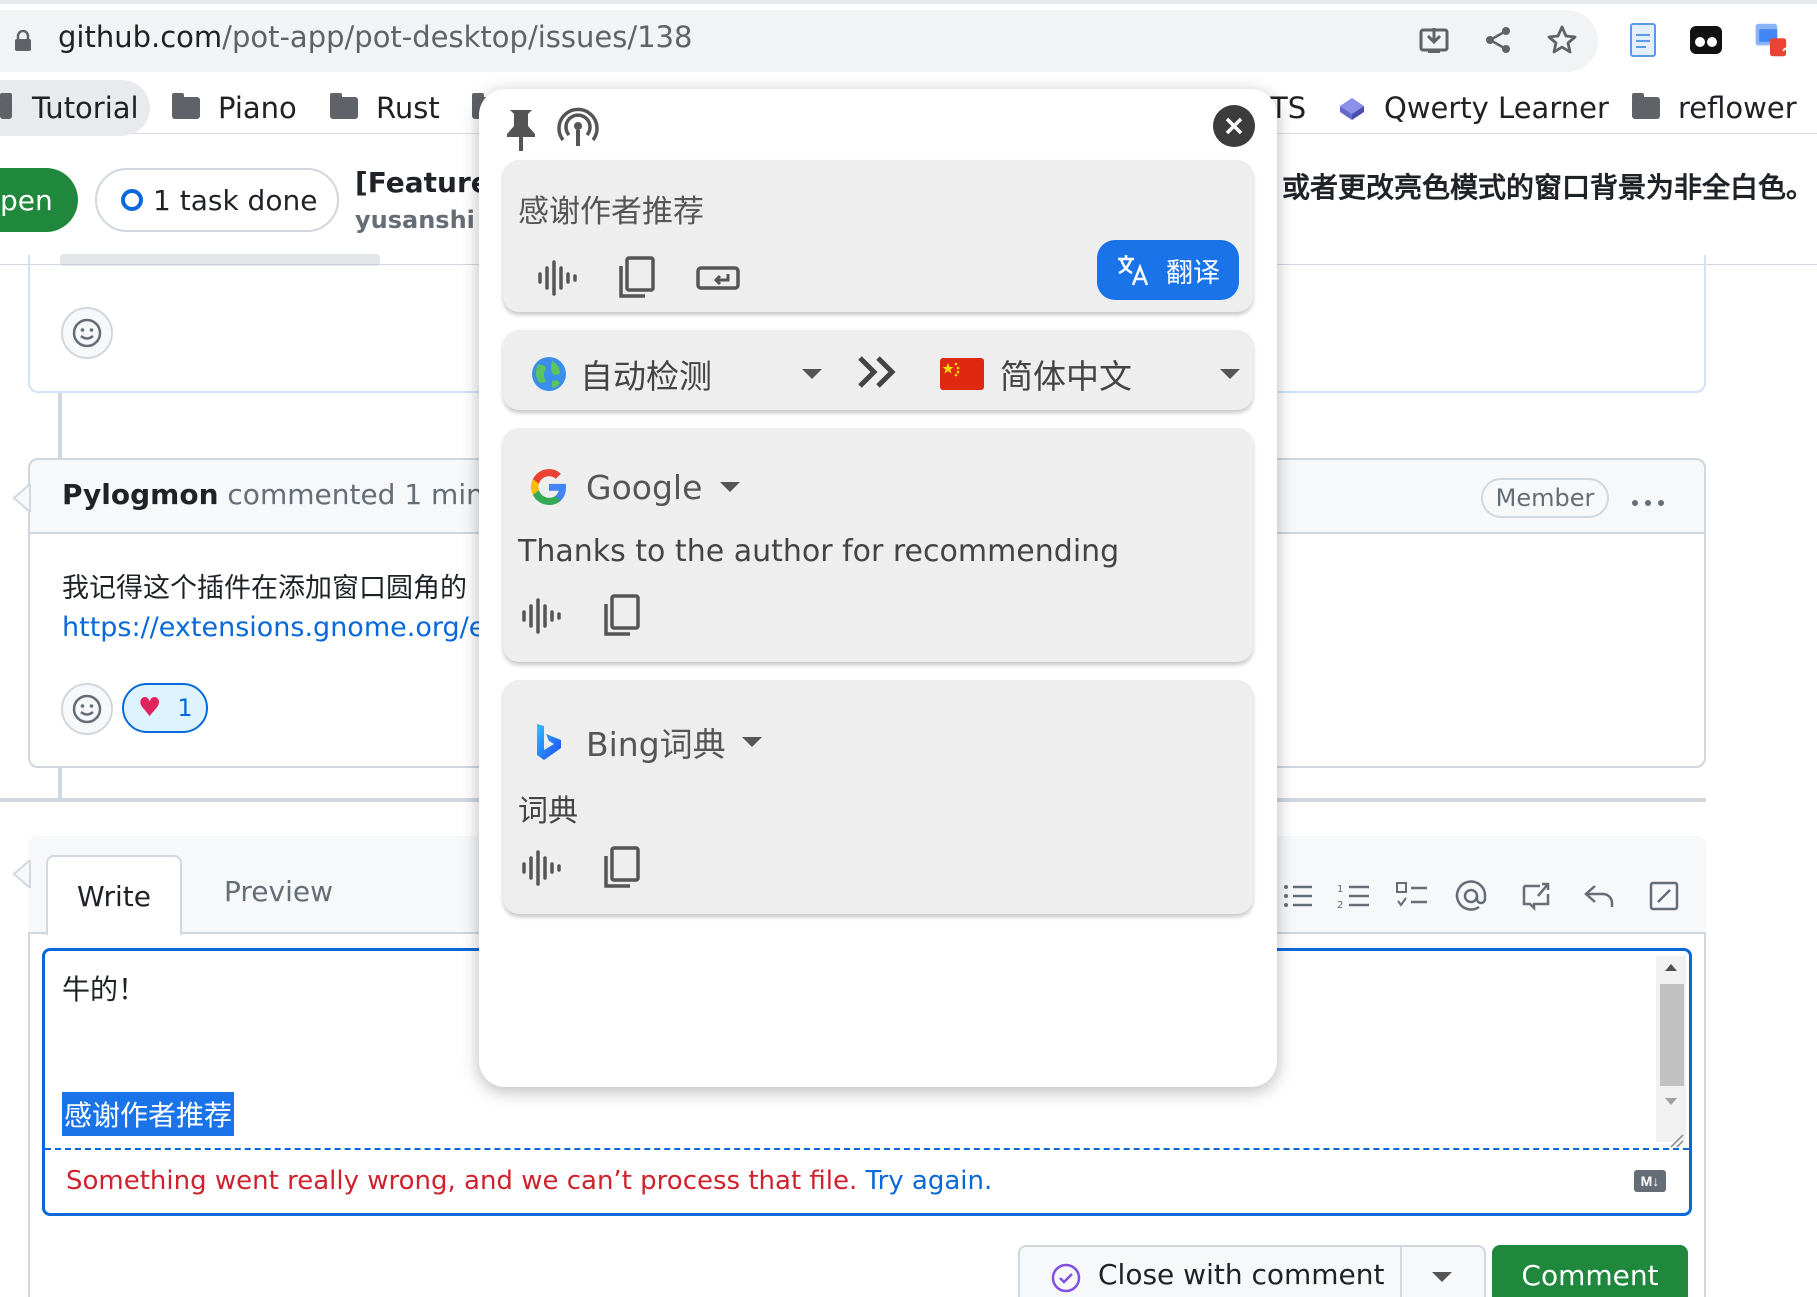  I want to click on cross-reference-icon, so click(1536, 896).